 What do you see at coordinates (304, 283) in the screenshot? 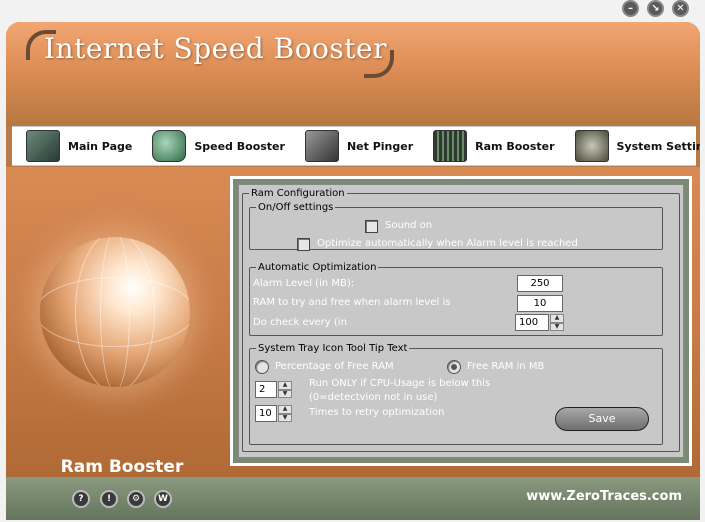
I see `alarm-level-label: Alarm Level (in MB):` at bounding box center [304, 283].